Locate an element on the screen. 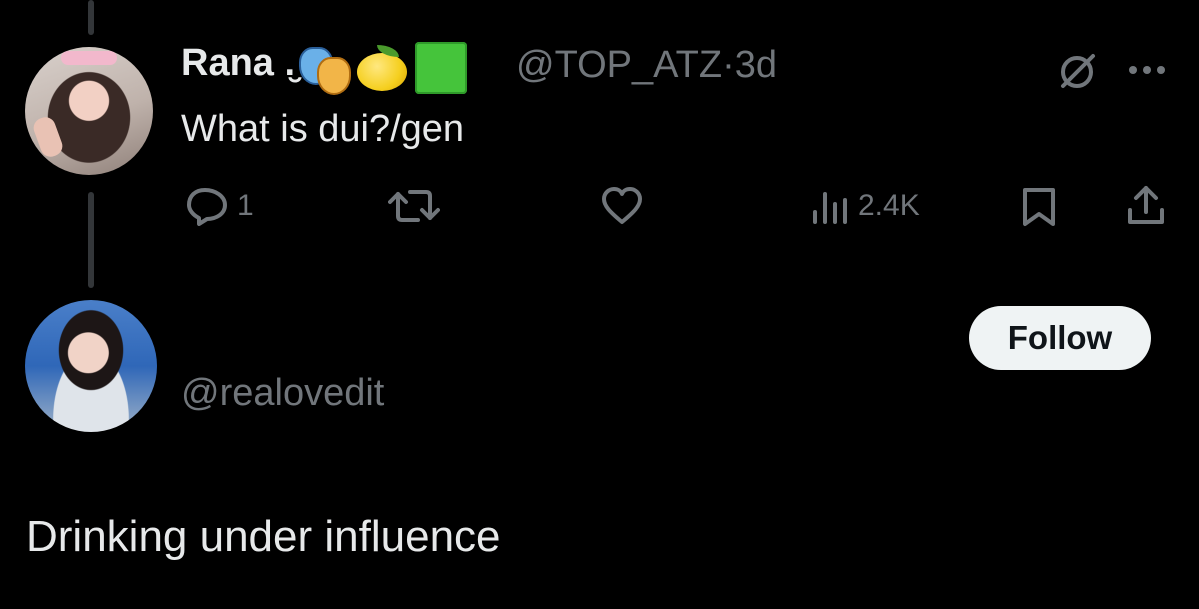 Image resolution: width=1199 pixels, height=609 pixels. reply-icon is located at coordinates (207, 207).